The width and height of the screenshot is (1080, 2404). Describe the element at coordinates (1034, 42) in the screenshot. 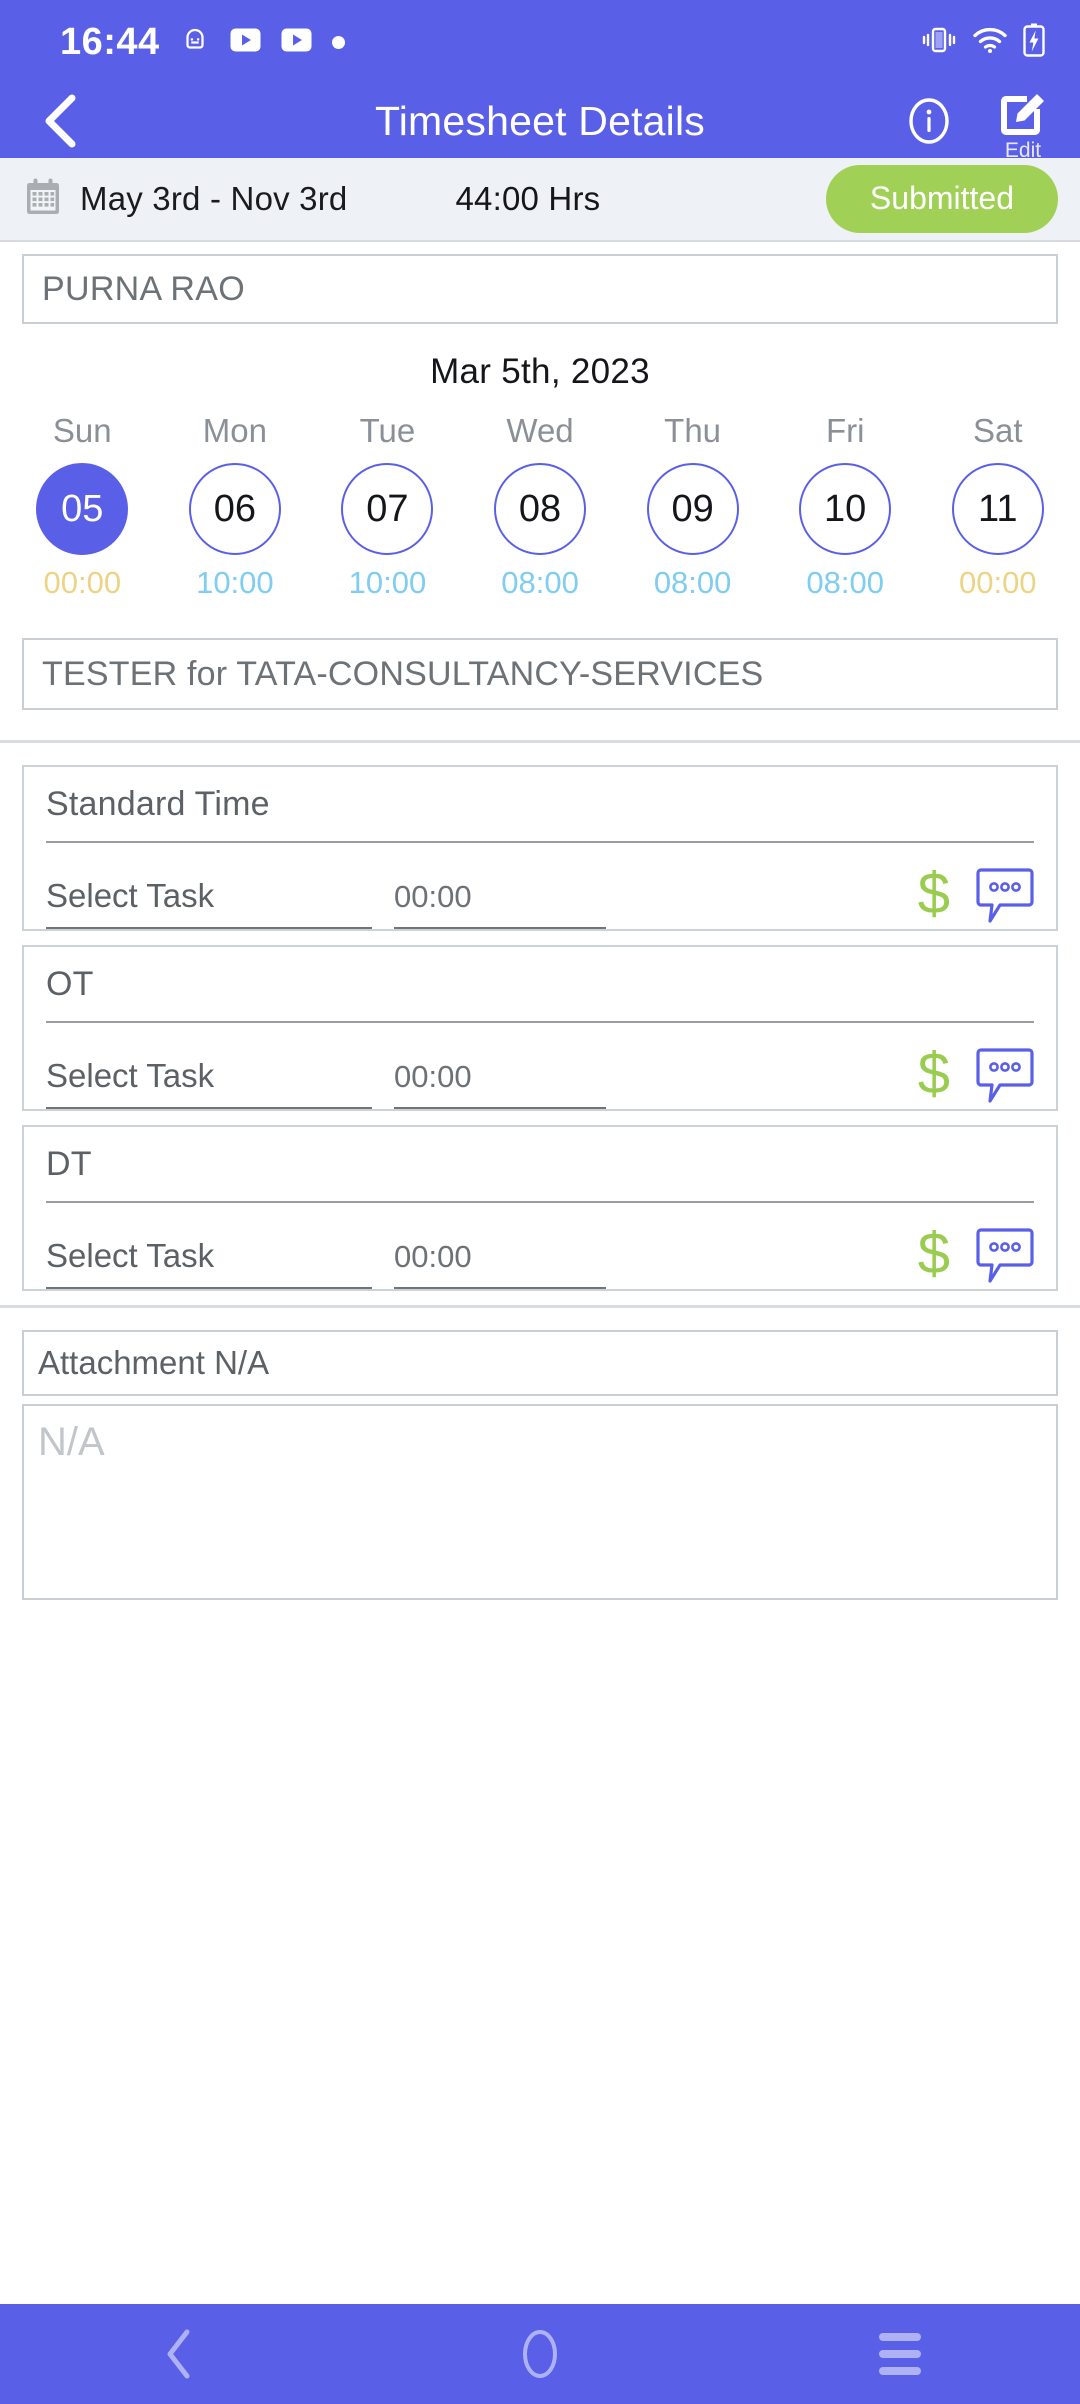

I see `battery-charging-icon` at that location.